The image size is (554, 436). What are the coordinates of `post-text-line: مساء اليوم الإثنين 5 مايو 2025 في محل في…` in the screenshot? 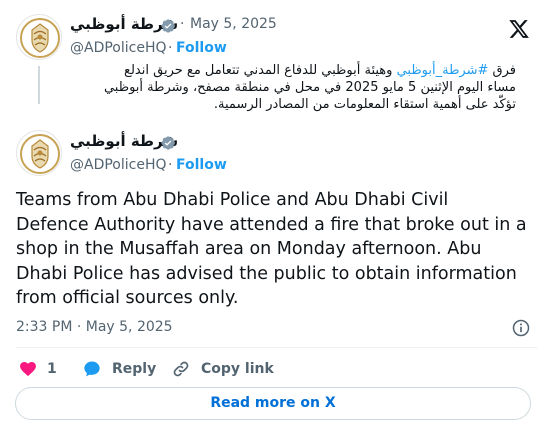 It's located at (309, 87).